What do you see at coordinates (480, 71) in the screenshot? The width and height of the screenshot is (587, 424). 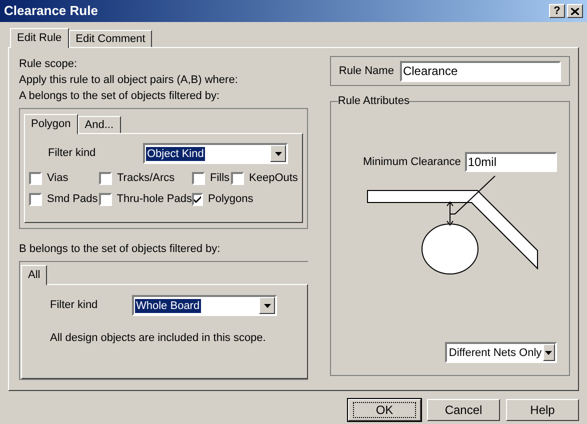 I see `rule-name-field: Clearance` at bounding box center [480, 71].